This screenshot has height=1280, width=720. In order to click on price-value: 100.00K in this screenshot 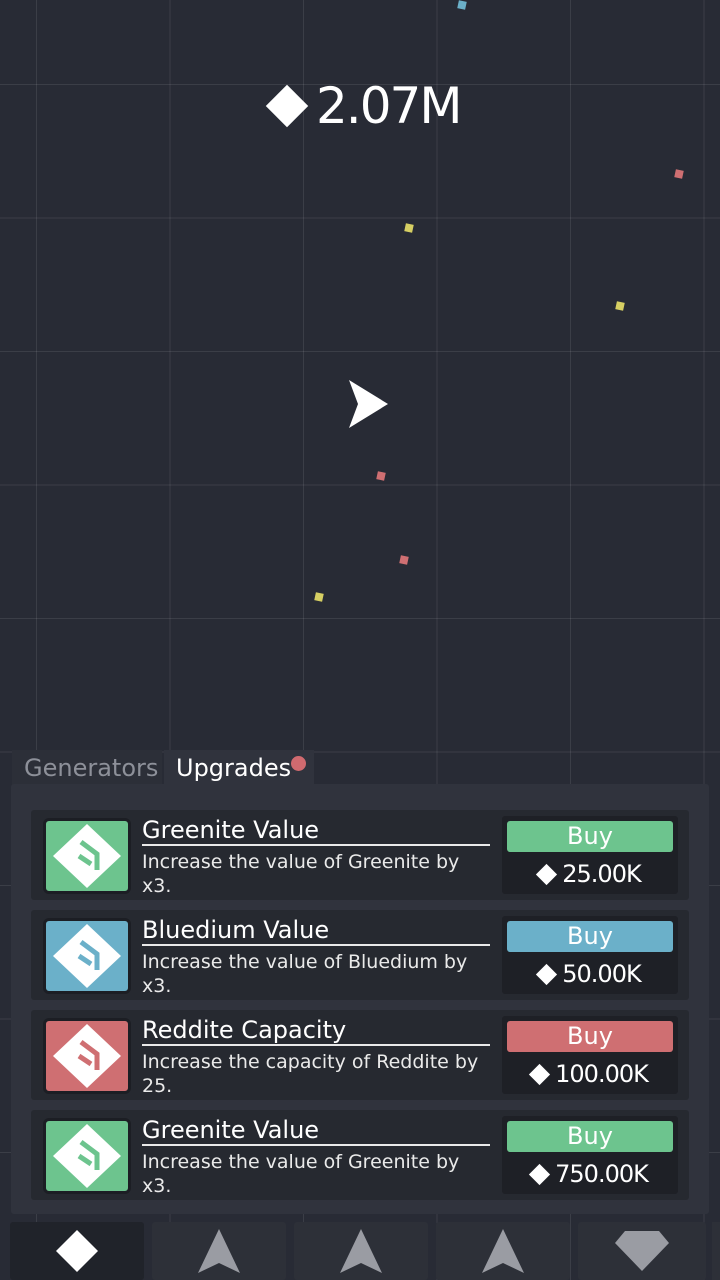, I will do `click(602, 1074)`.